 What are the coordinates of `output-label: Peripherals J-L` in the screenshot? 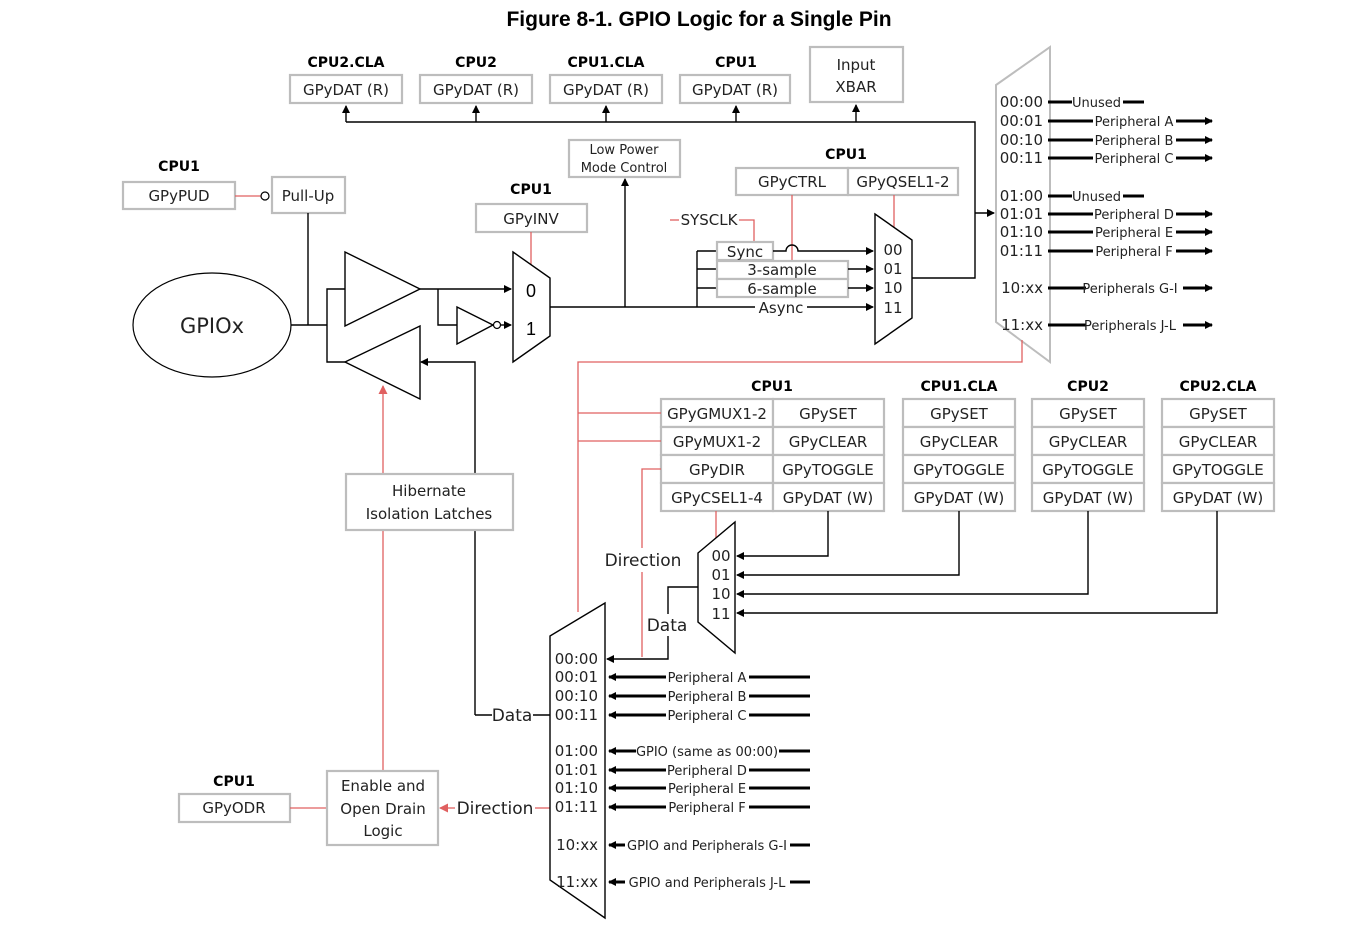 It's located at (1130, 326).